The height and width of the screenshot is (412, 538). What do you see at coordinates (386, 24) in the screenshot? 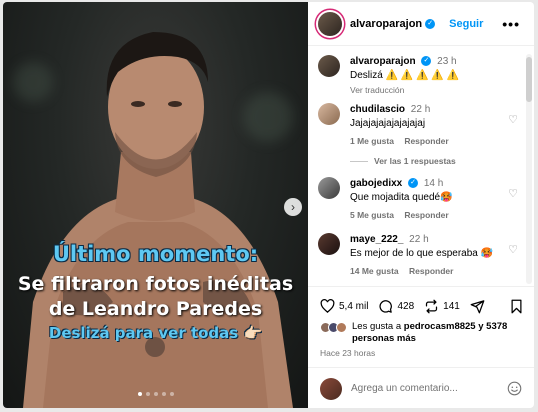
I see `author-username: alvaroparajon` at bounding box center [386, 24].